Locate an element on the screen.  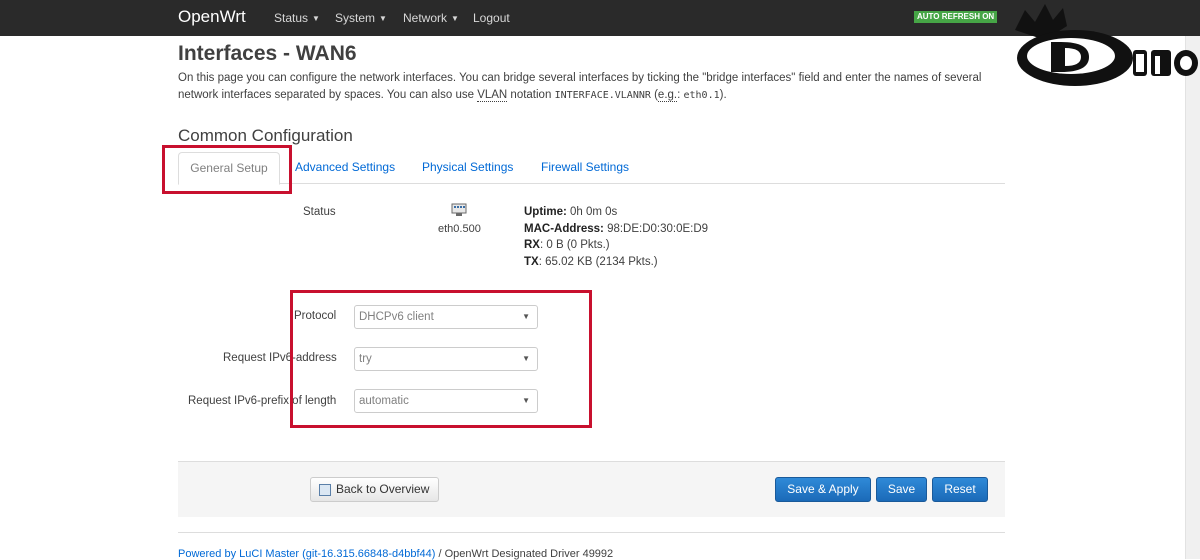
save-button: Save is located at coordinates (901, 489).